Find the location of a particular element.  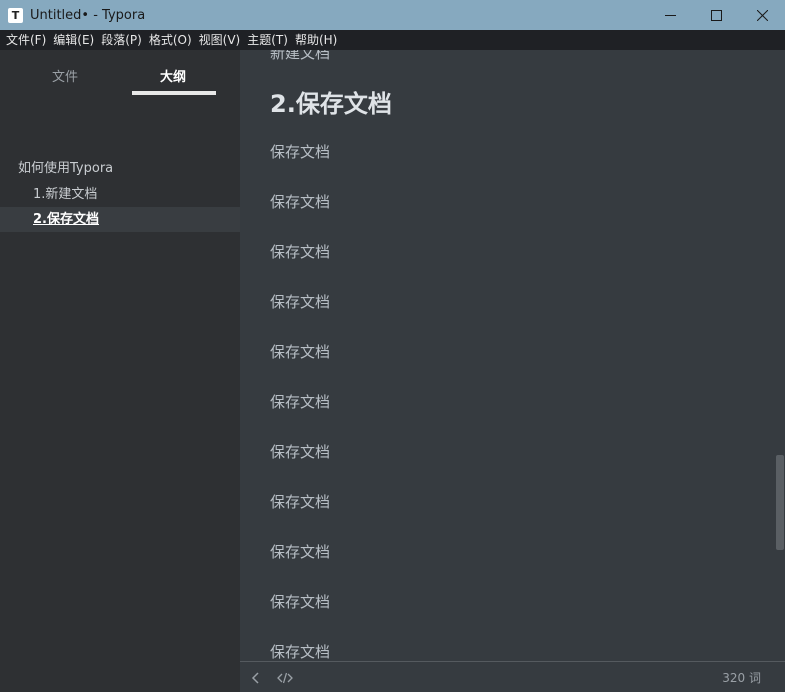

title-bar: T Untitled• - Typora is located at coordinates (392, 15).